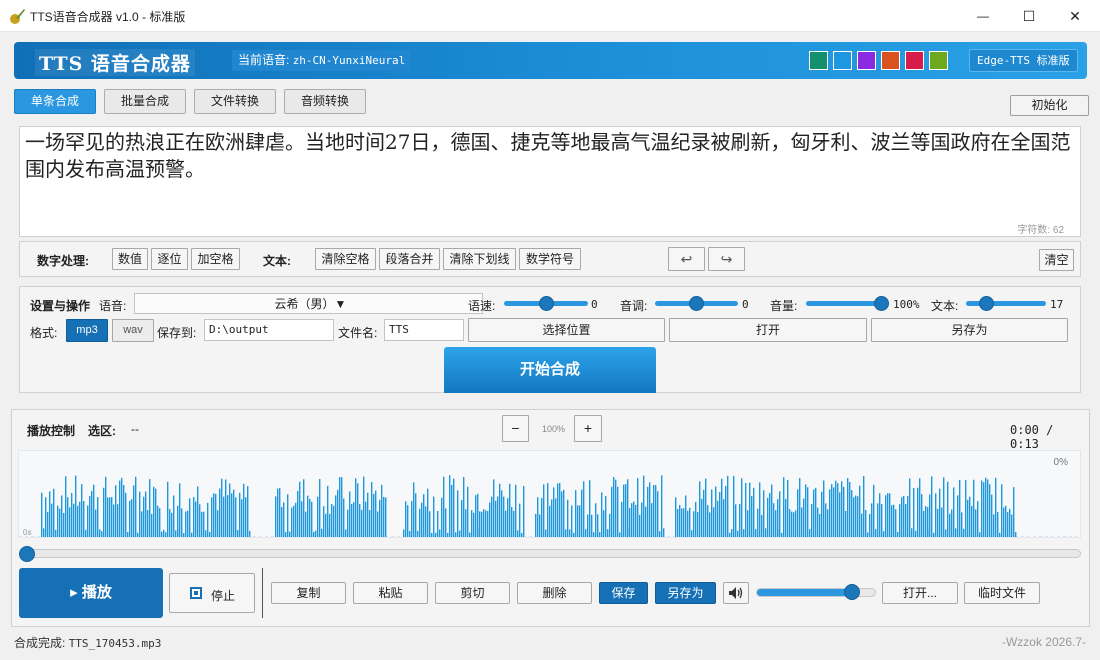  What do you see at coordinates (325, 101) in the screenshot?
I see `tab-audio-conversion: 音频转换` at bounding box center [325, 101].